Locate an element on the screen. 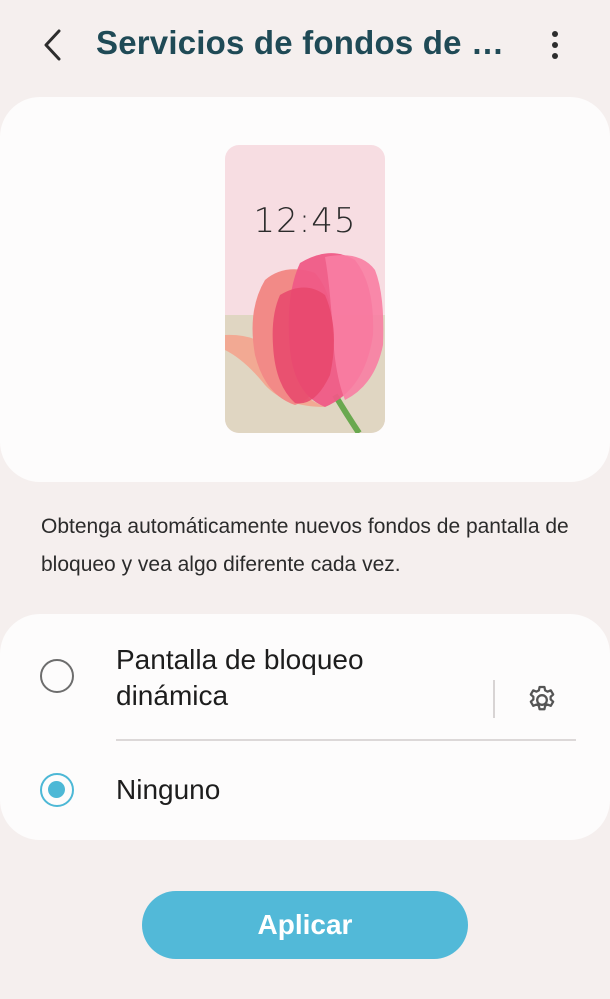  radio-dynamic-lockscreen is located at coordinates (57, 676).